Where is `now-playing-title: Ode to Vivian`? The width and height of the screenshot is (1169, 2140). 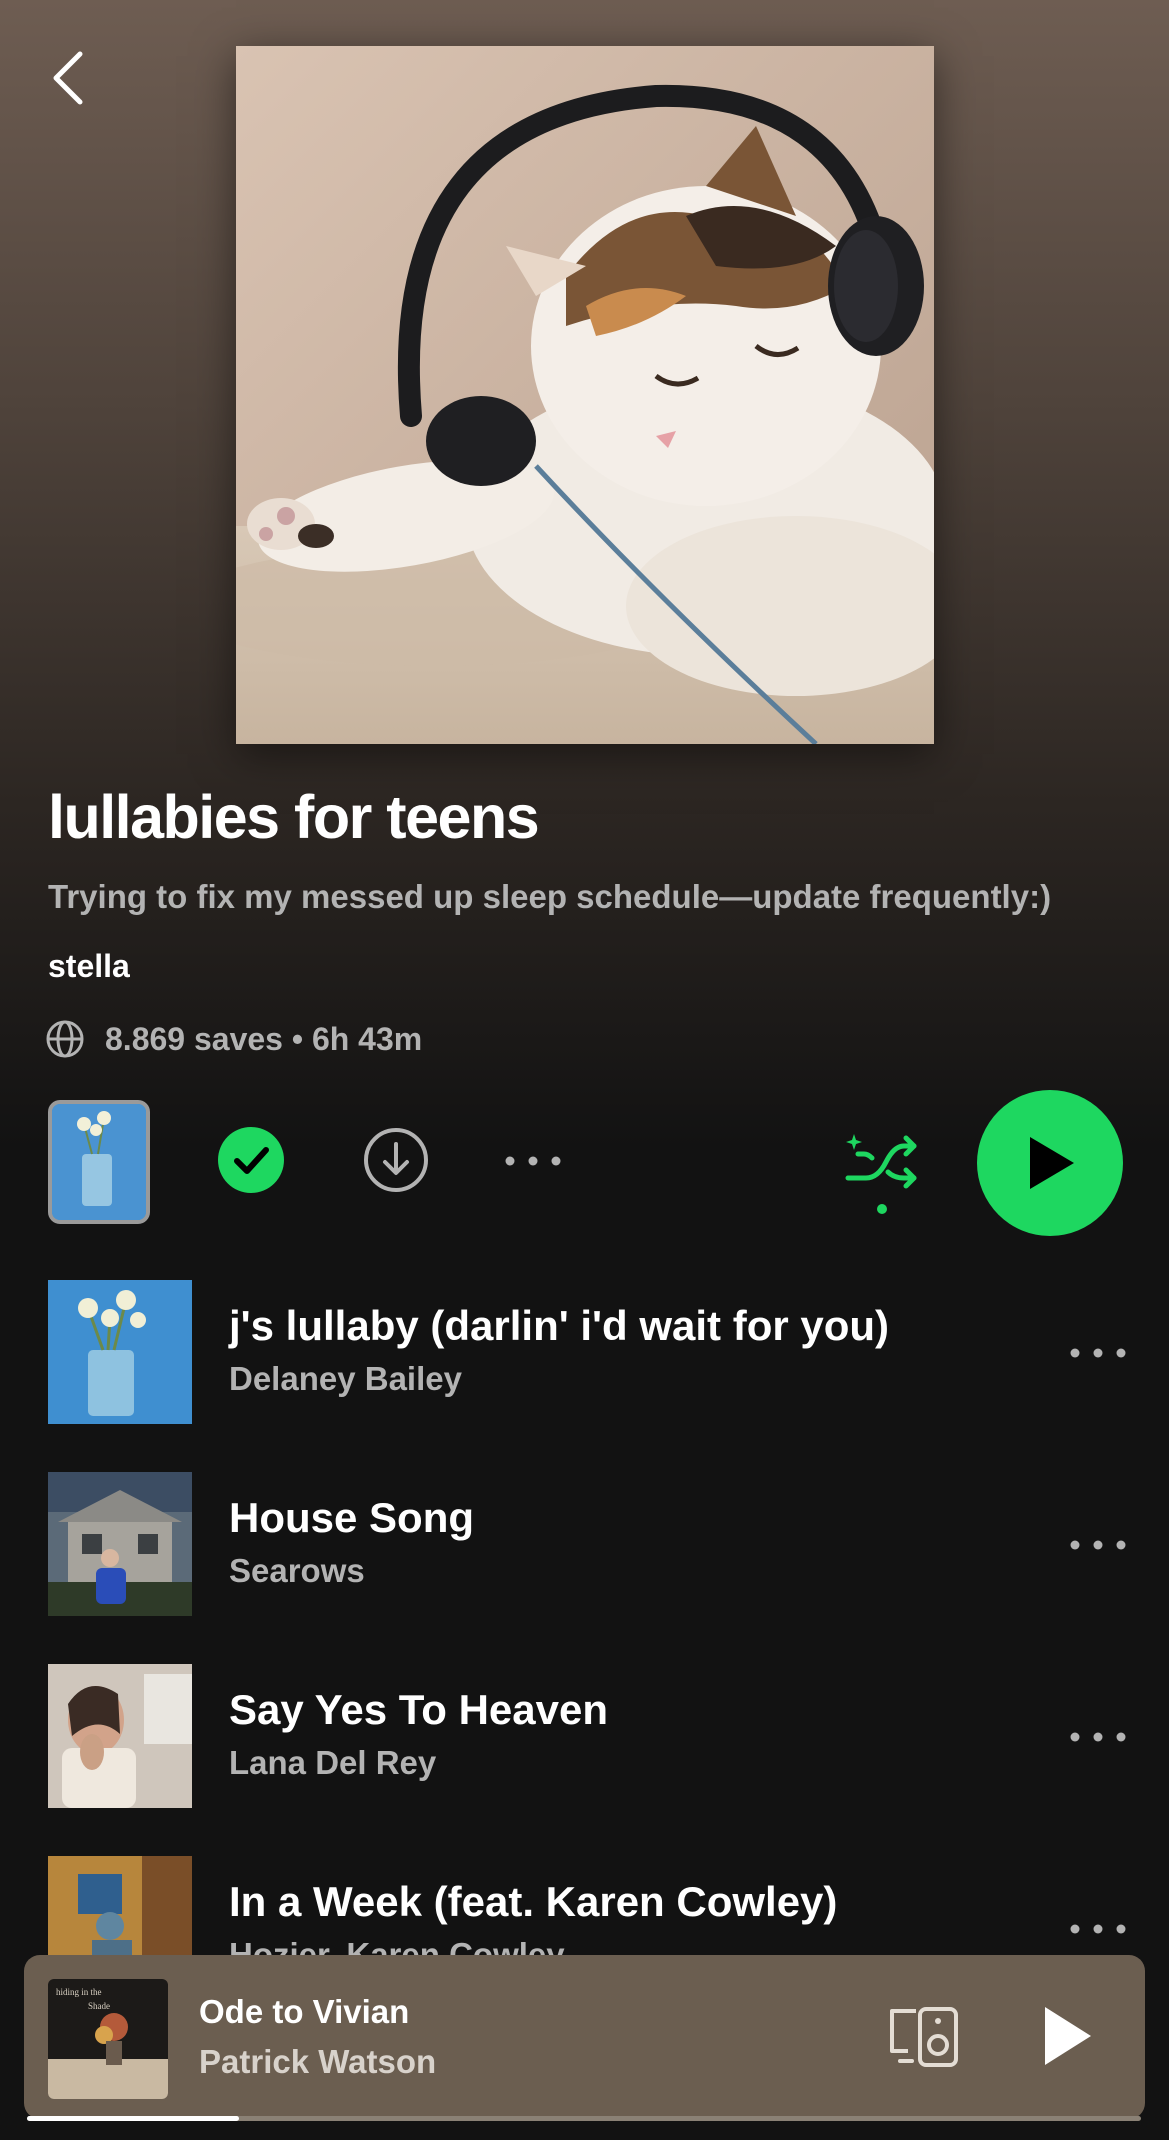
now-playing-title: Ode to Vivian is located at coordinates (304, 2011).